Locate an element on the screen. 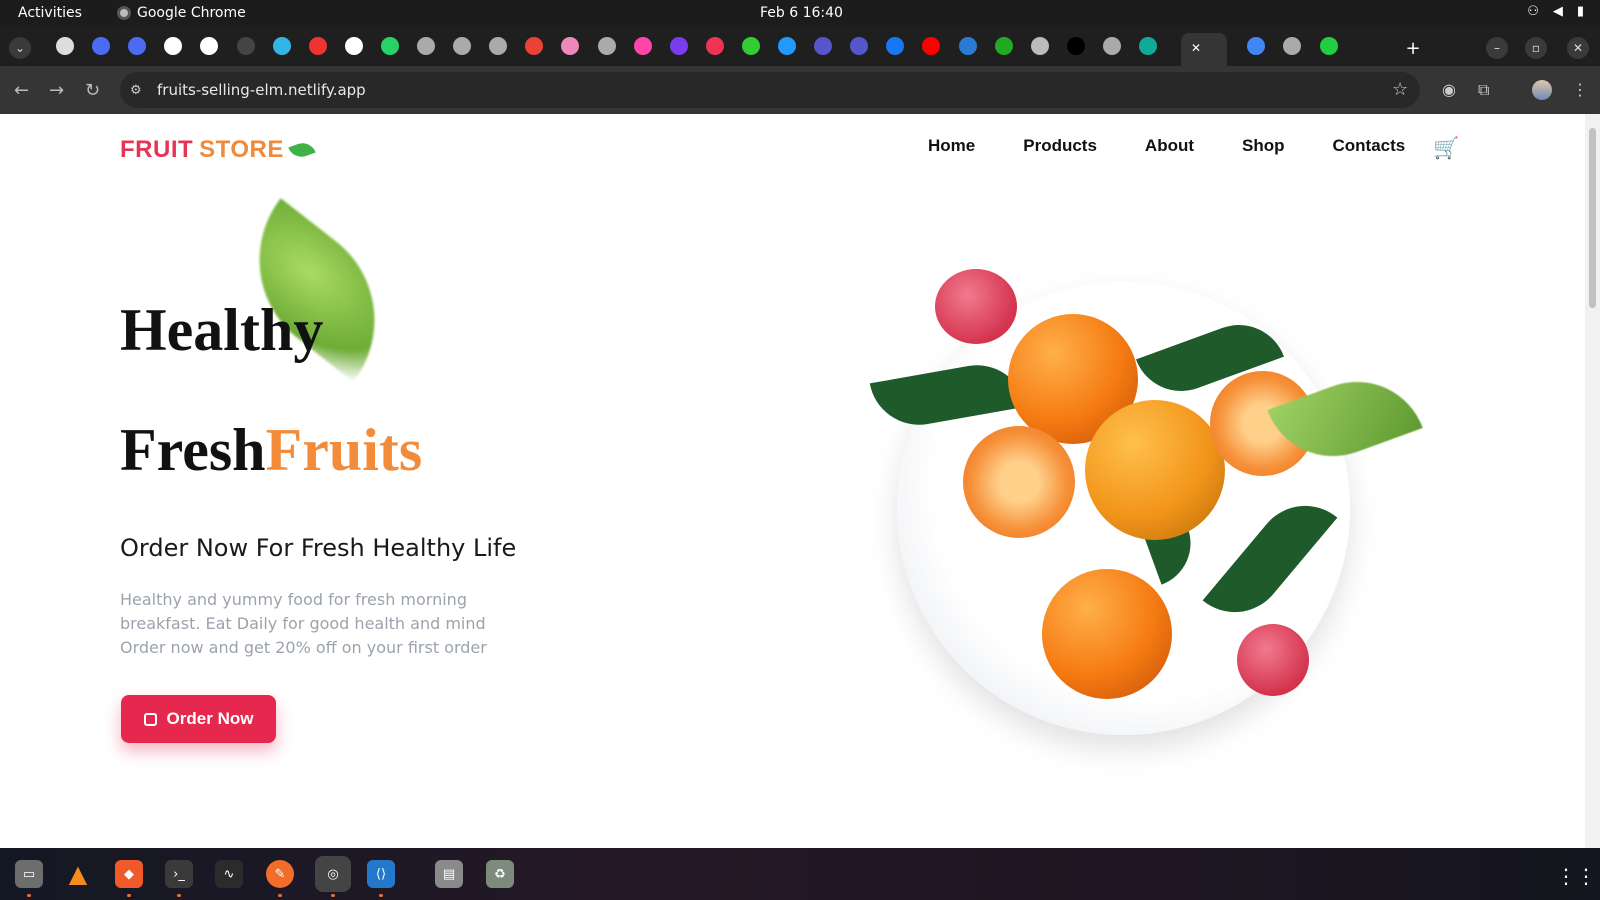 This screenshot has width=1600, height=900. hero-fruits-word: Fruits is located at coordinates (344, 450).